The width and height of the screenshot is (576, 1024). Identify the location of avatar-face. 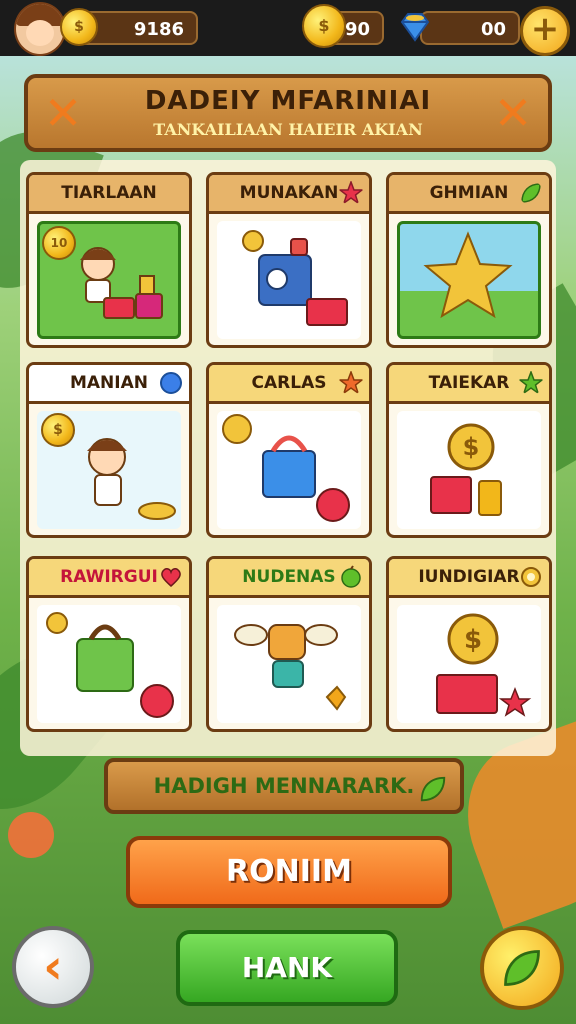
(40, 33).